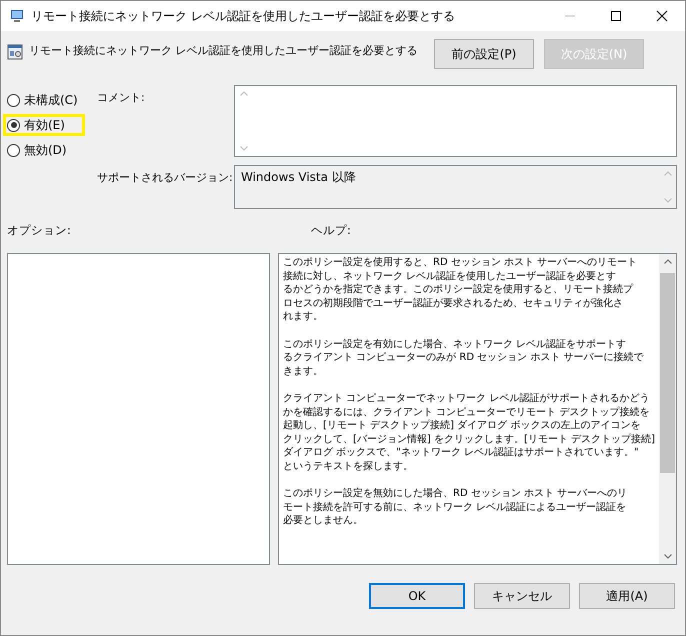 The width and height of the screenshot is (686, 636). I want to click on options-label: オプション:, so click(39, 231).